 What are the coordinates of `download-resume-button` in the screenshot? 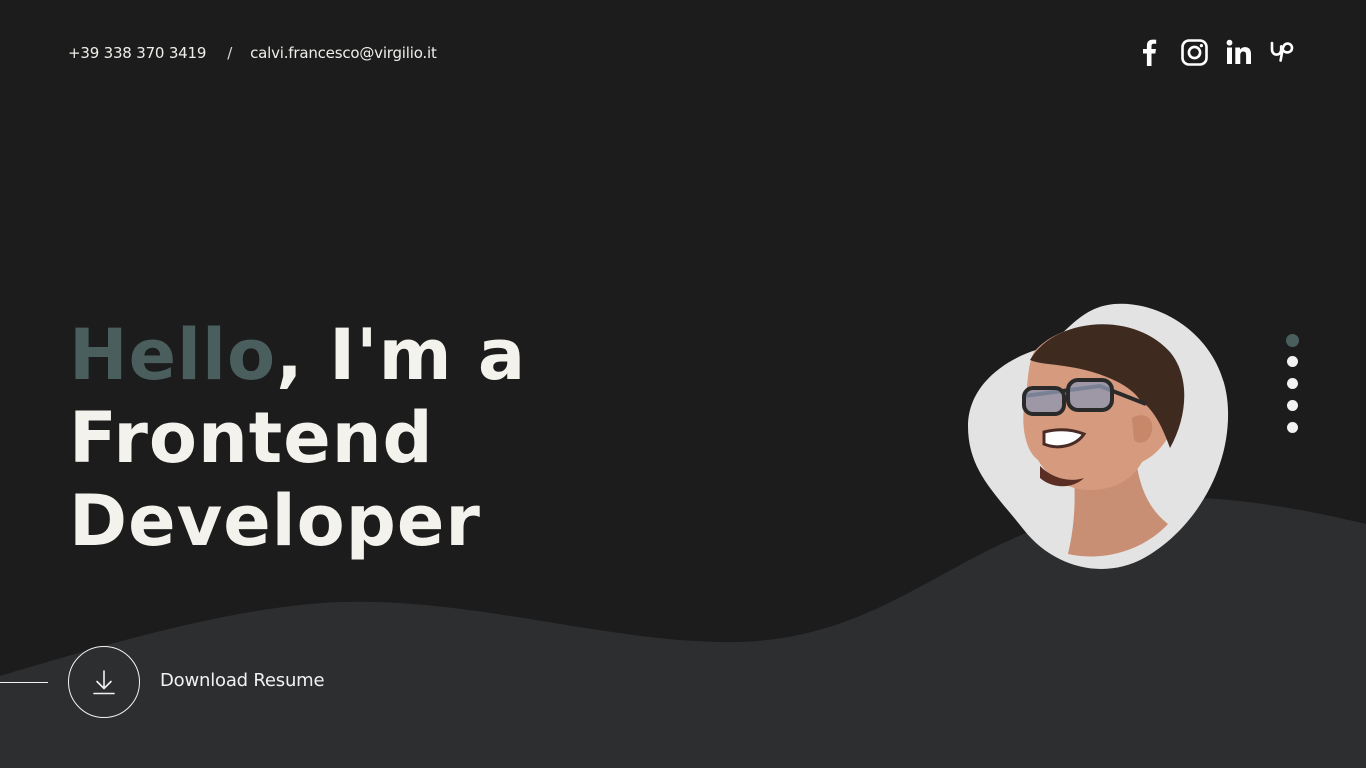 It's located at (104, 682).